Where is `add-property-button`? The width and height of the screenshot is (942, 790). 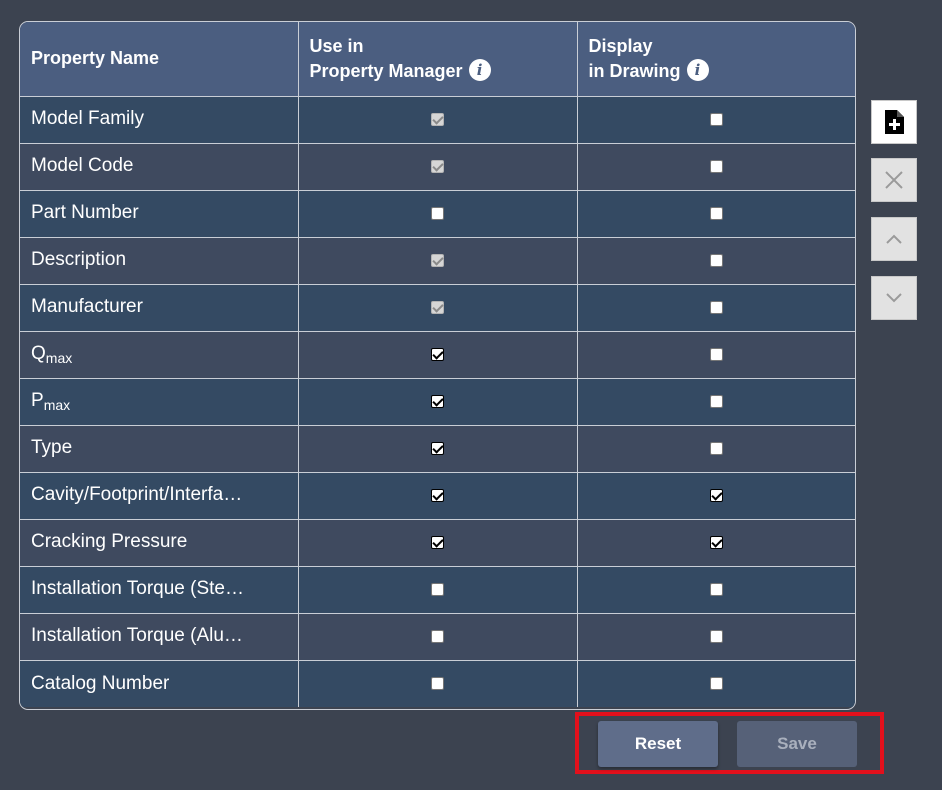 add-property-button is located at coordinates (894, 122).